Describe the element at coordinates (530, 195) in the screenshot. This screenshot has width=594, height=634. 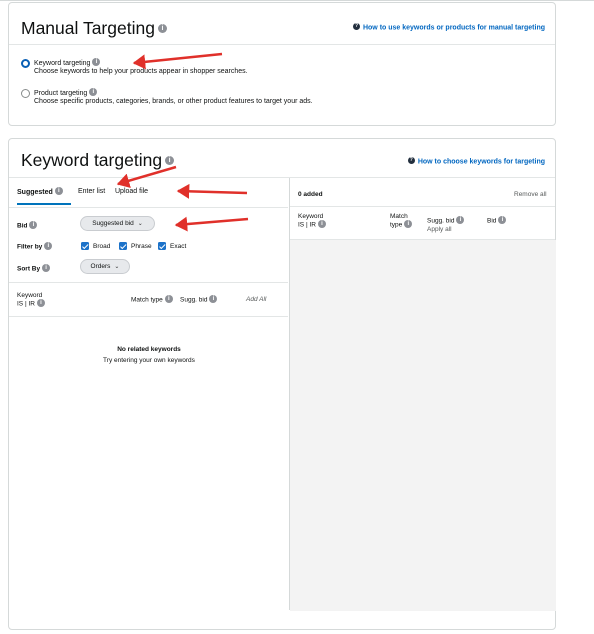
I see `remove-all-link: Remove all` at that location.